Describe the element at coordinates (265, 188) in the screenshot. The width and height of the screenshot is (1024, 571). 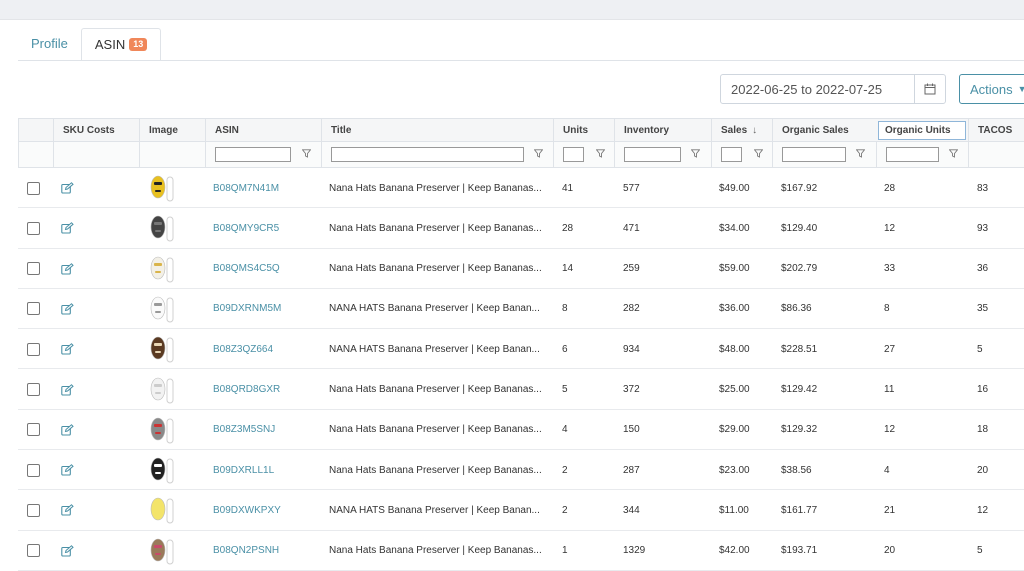
I see `asin-link: B08QM7N41M` at that location.